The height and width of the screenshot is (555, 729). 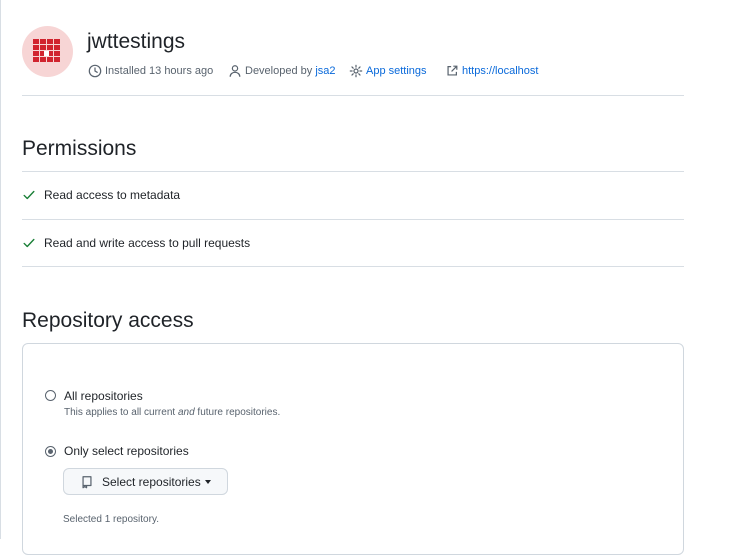 What do you see at coordinates (111, 519) in the screenshot?
I see `selected-count-text: Selected 1 repository.` at bounding box center [111, 519].